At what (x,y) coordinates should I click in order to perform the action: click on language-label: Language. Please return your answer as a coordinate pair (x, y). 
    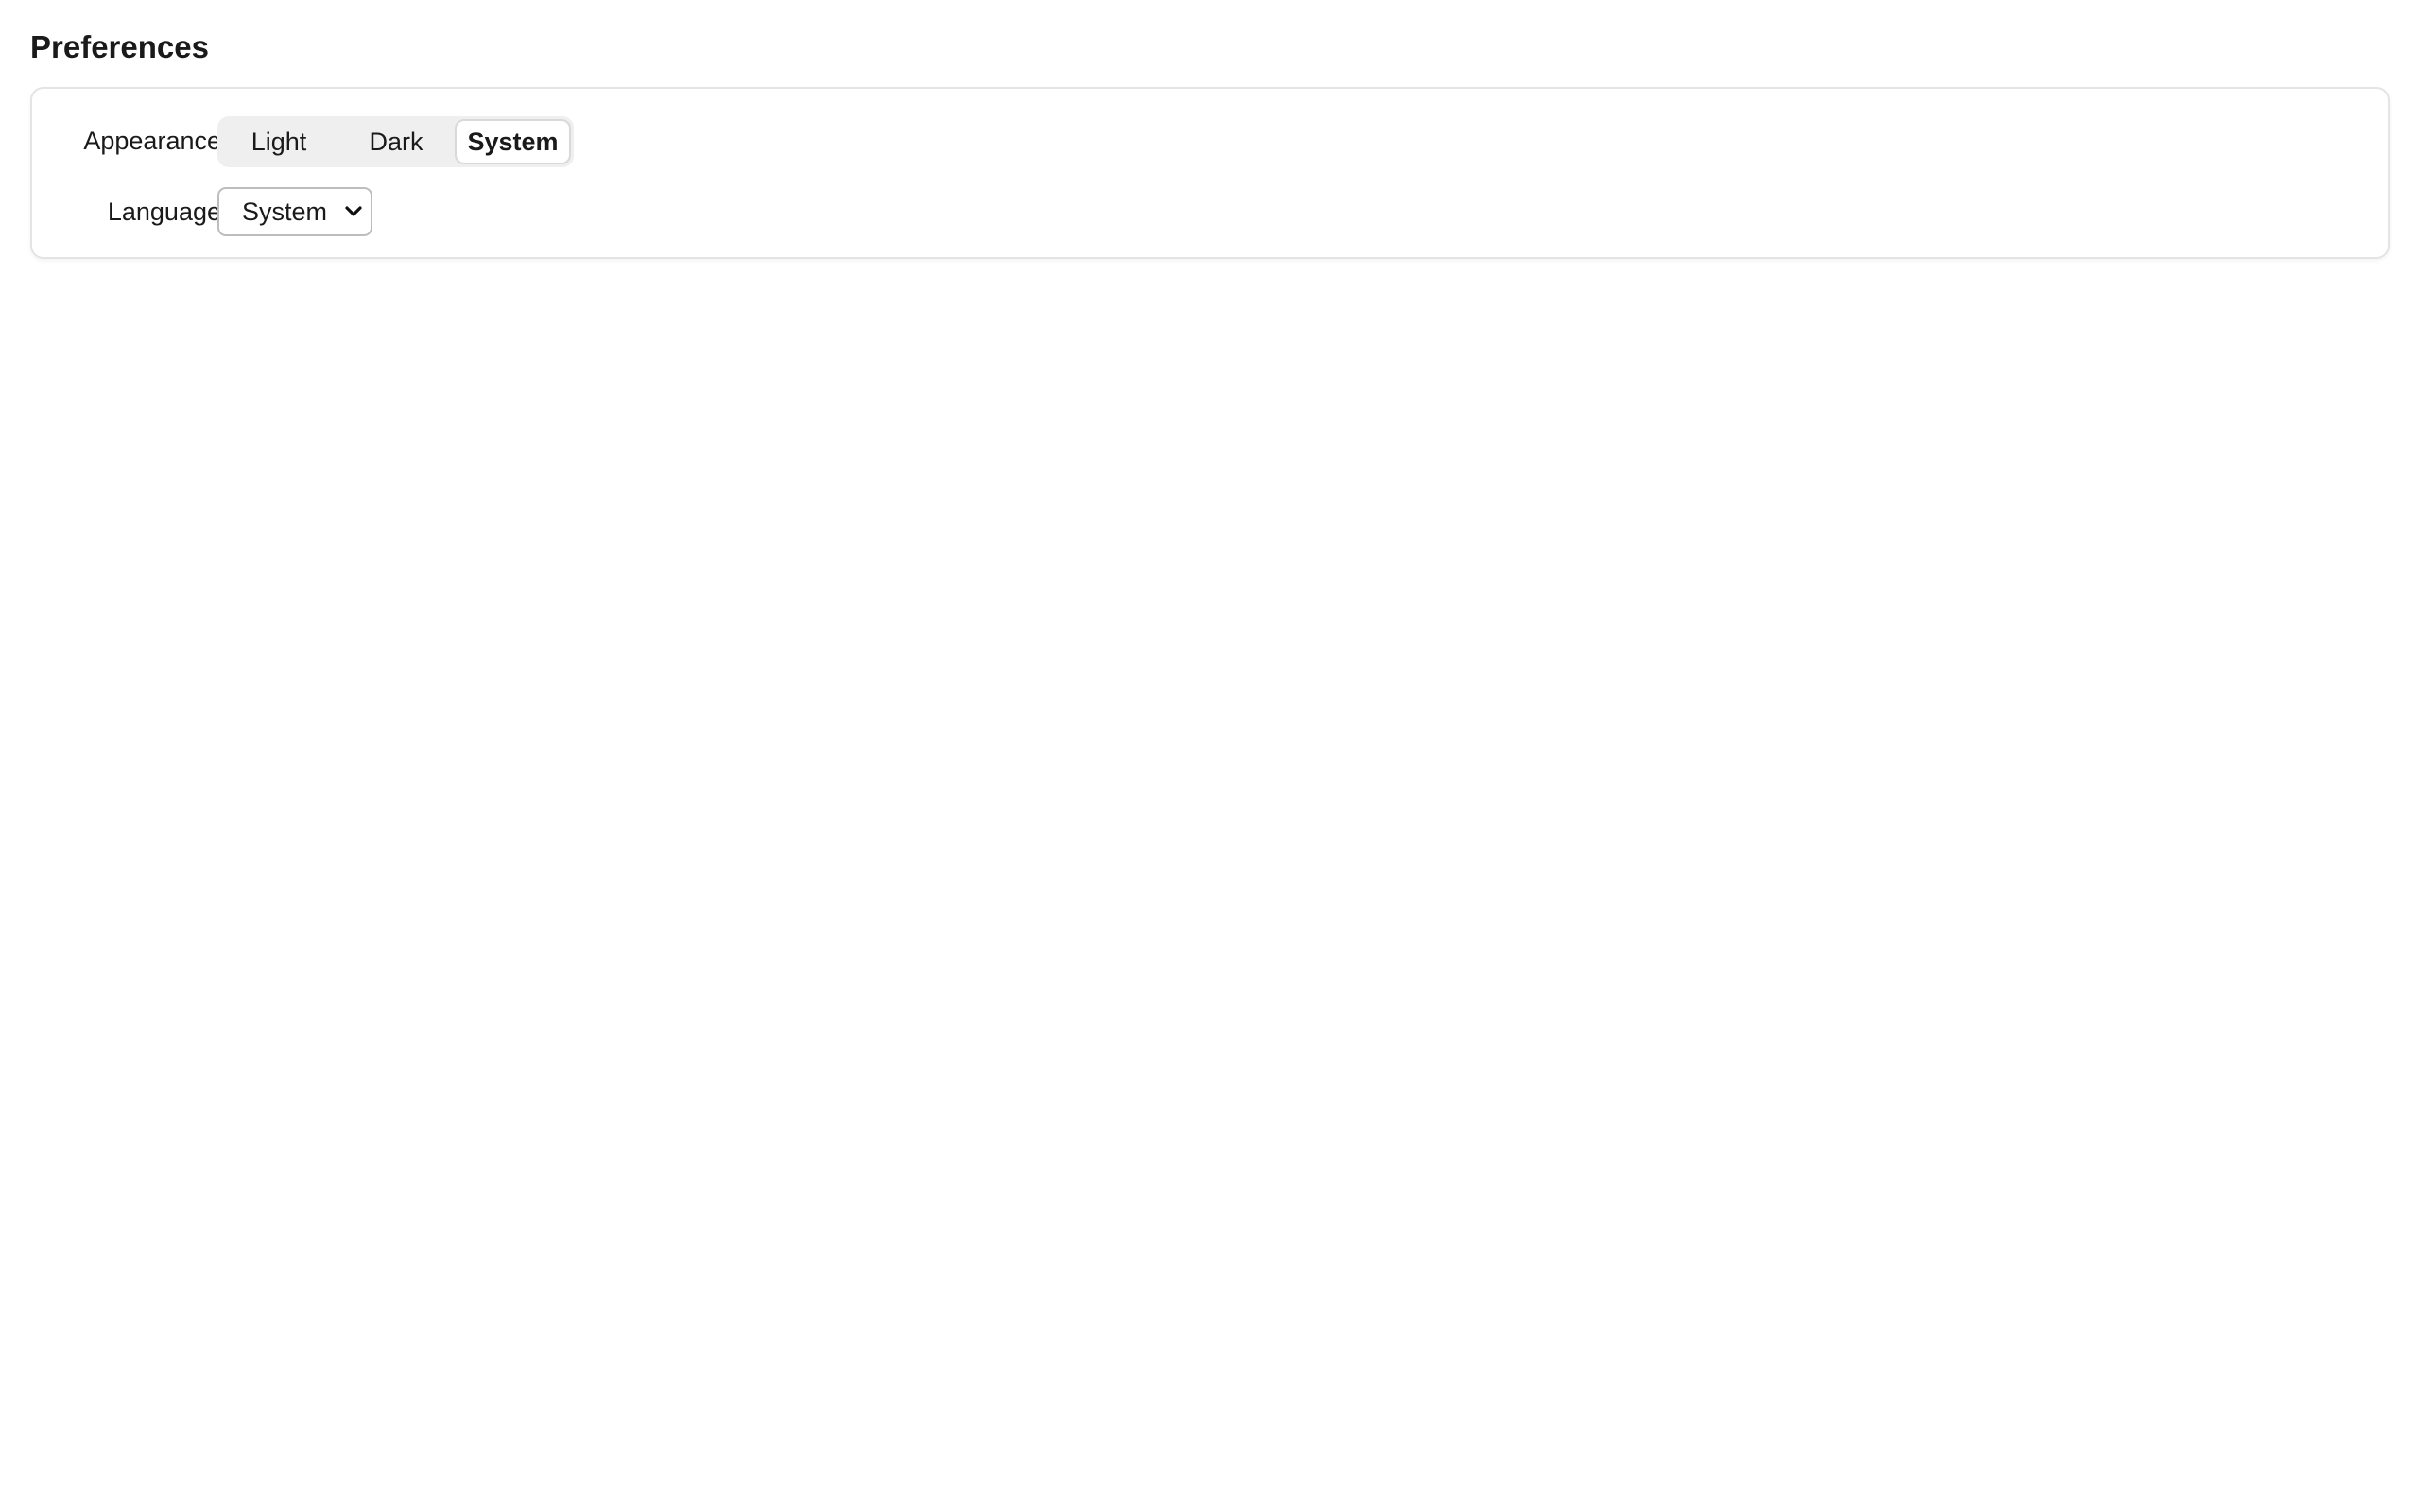
    Looking at the image, I should click on (164, 212).